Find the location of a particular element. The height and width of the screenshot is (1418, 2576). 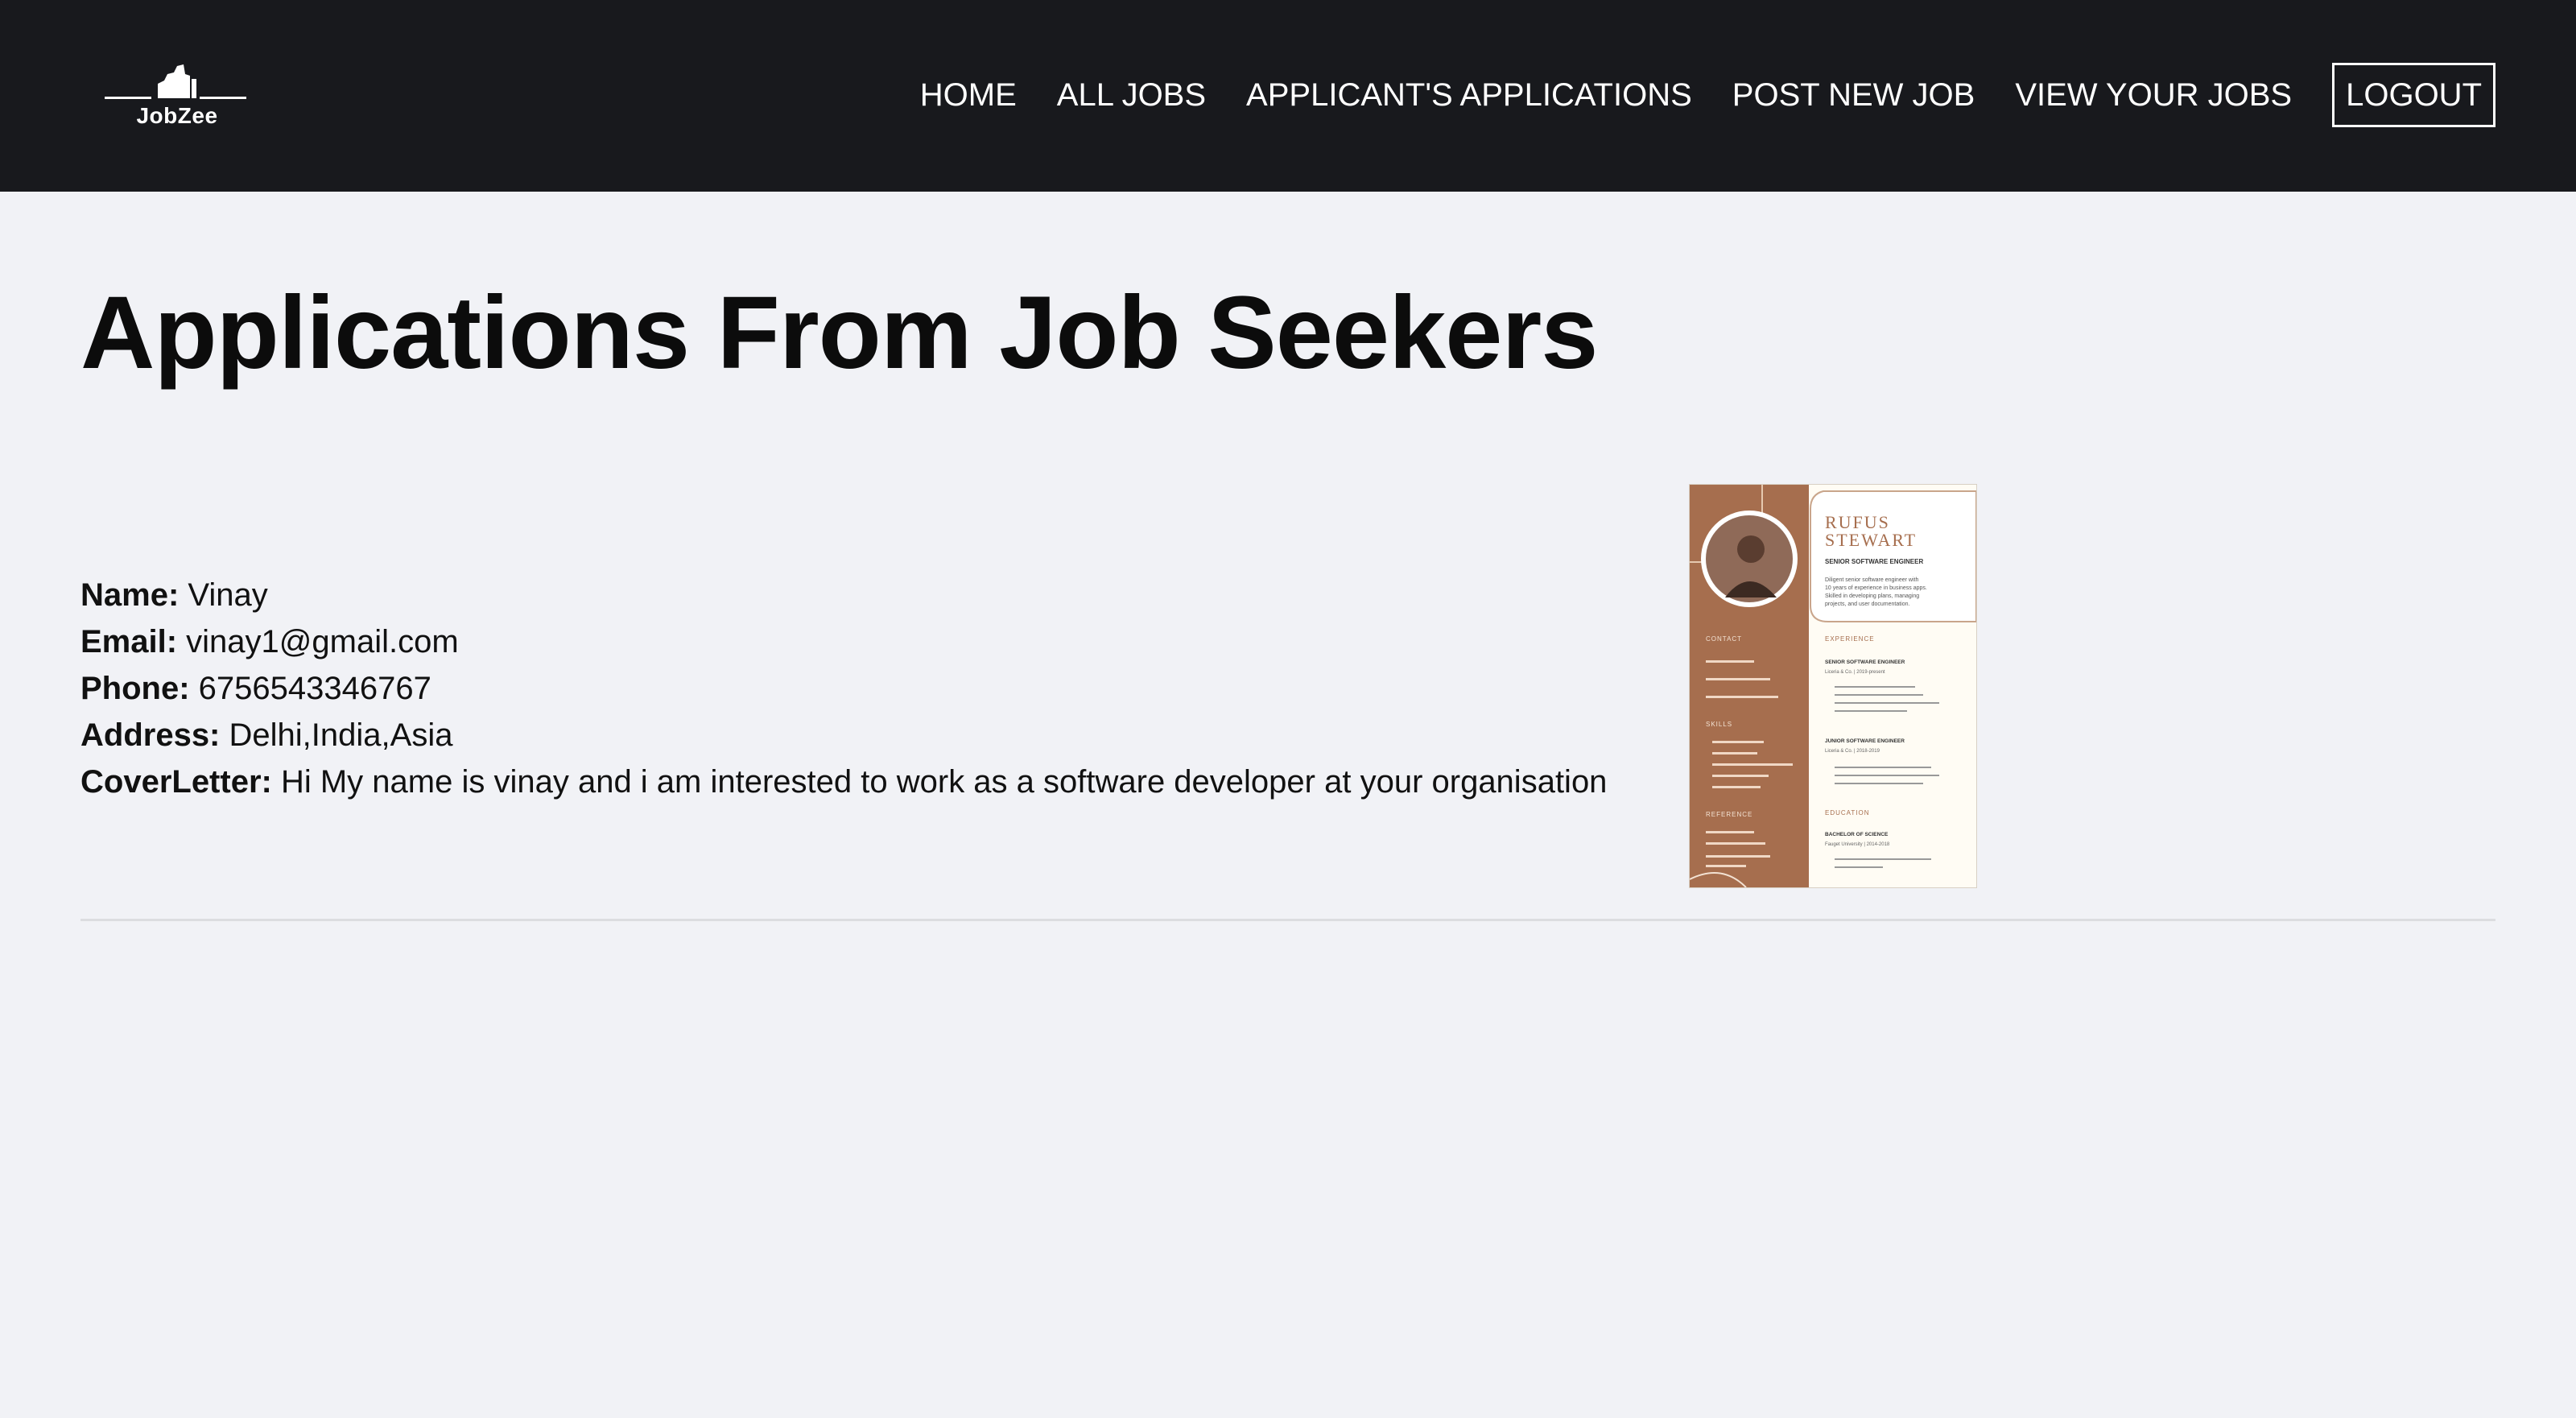

name-label: Name: is located at coordinates (130, 595).